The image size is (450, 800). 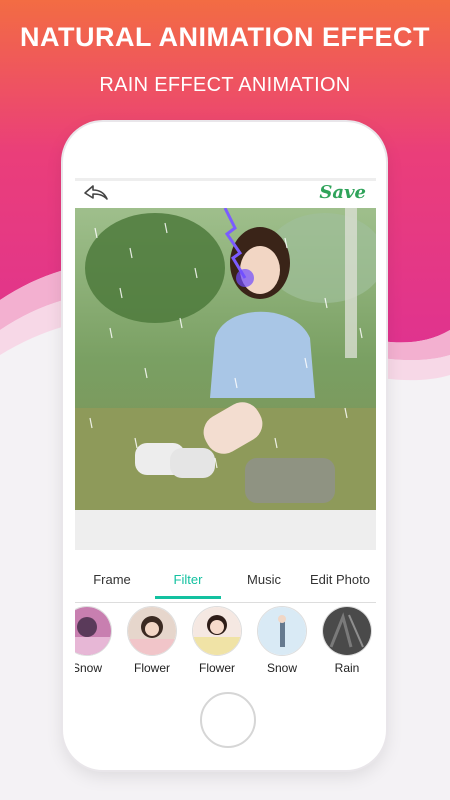 I want to click on subheadline: RAIN EFFECT ANIMATION, so click(x=225, y=85).